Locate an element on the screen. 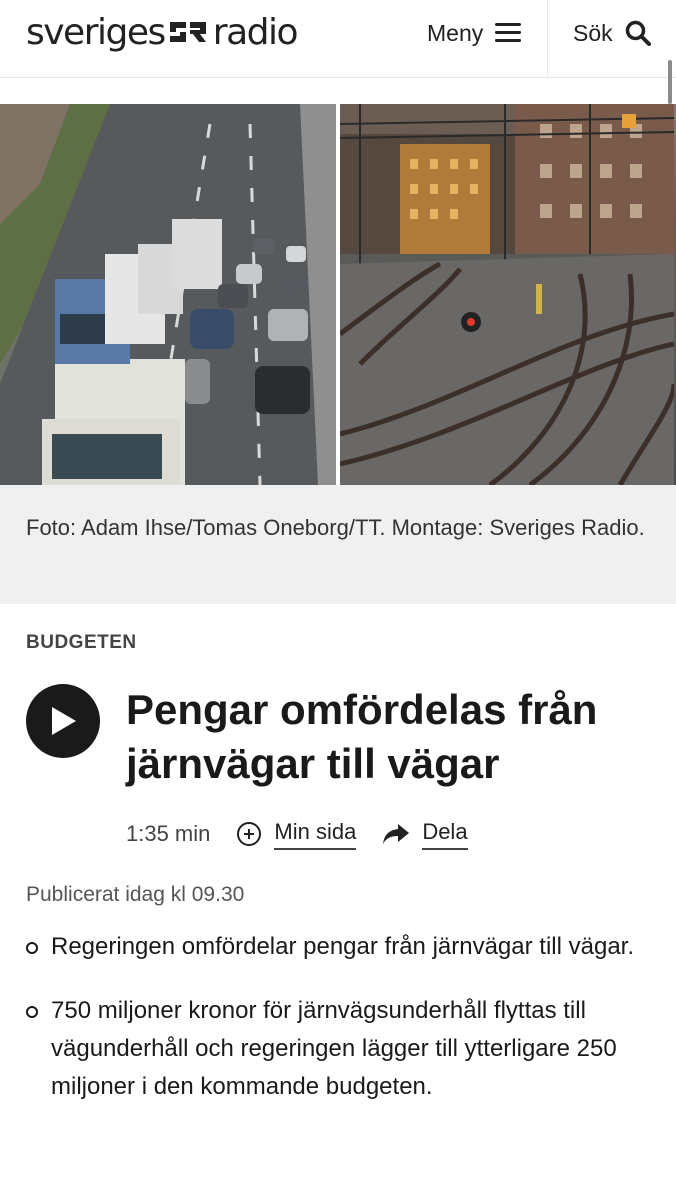 The width and height of the screenshot is (676, 1200). scrollbar-thumb is located at coordinates (670, 82).